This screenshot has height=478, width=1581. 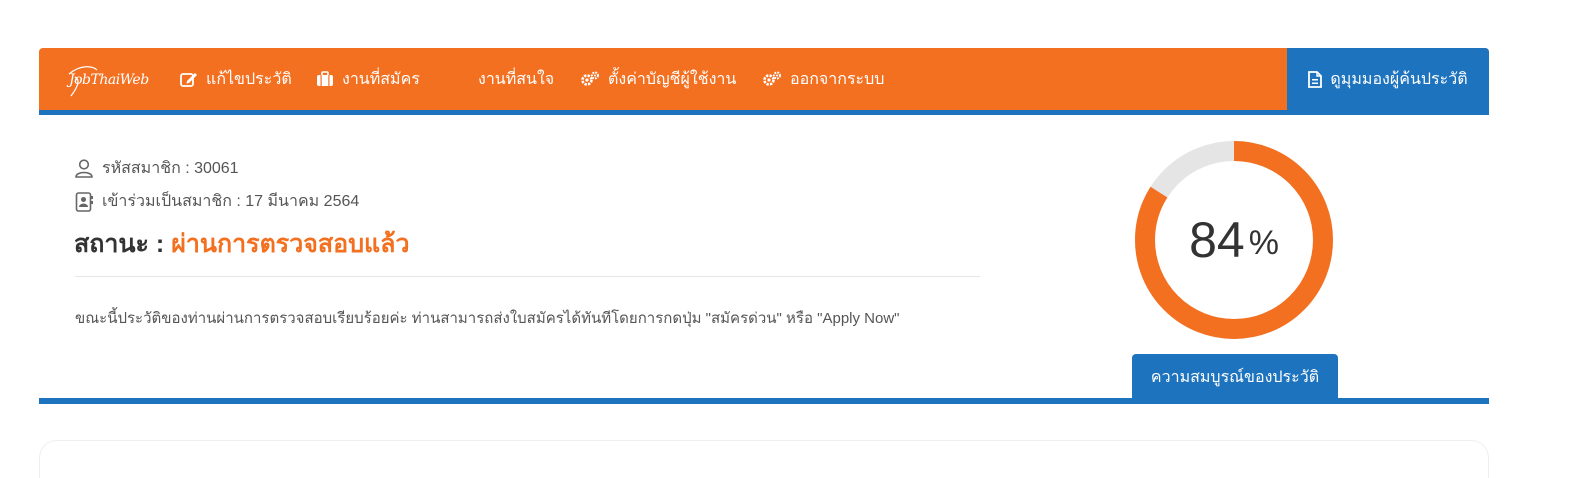 What do you see at coordinates (764, 401) in the screenshot?
I see `profile-section-underline` at bounding box center [764, 401].